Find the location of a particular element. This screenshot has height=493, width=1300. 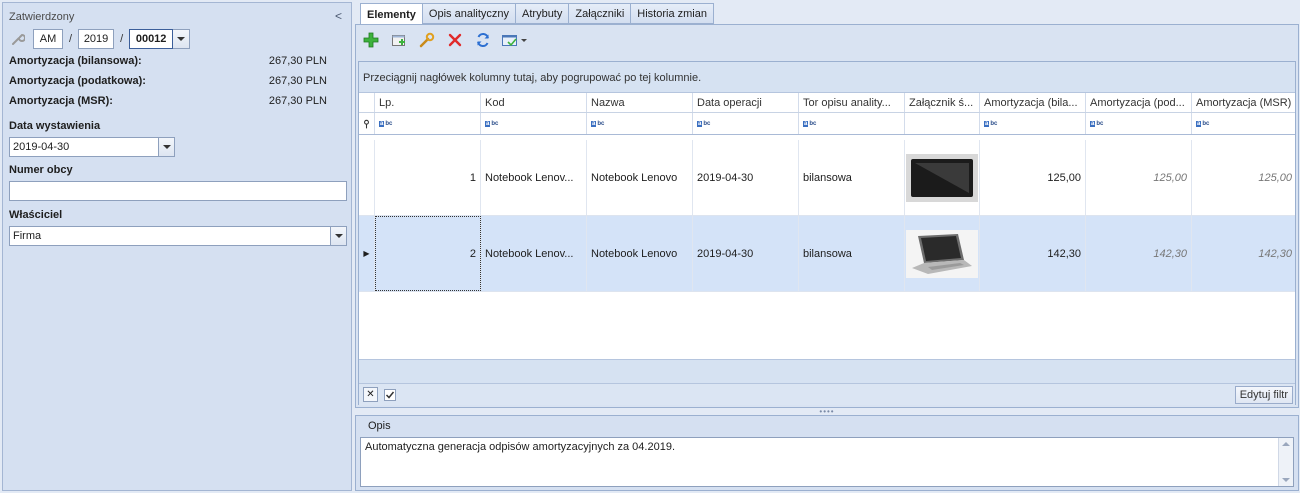

foreign-number-label: Numer obcy is located at coordinates (41, 170).